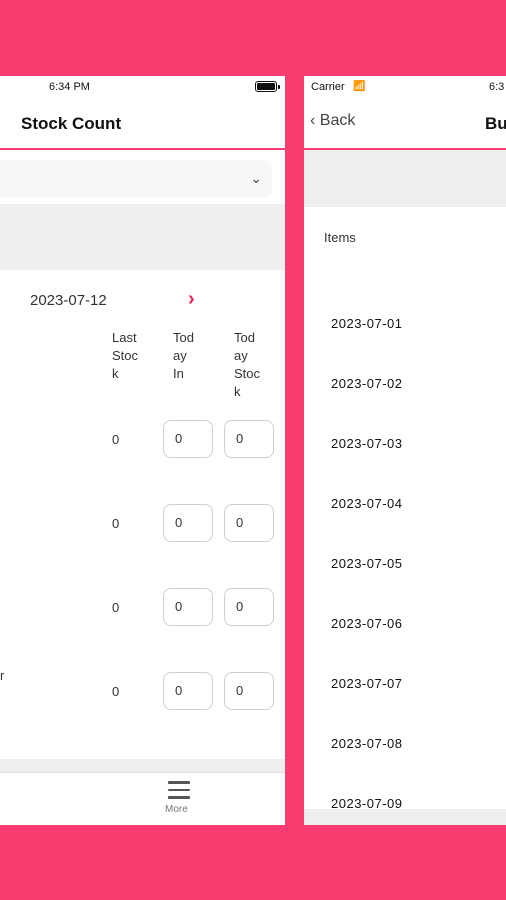 The image size is (506, 900). What do you see at coordinates (266, 86) in the screenshot?
I see `battery-icon` at bounding box center [266, 86].